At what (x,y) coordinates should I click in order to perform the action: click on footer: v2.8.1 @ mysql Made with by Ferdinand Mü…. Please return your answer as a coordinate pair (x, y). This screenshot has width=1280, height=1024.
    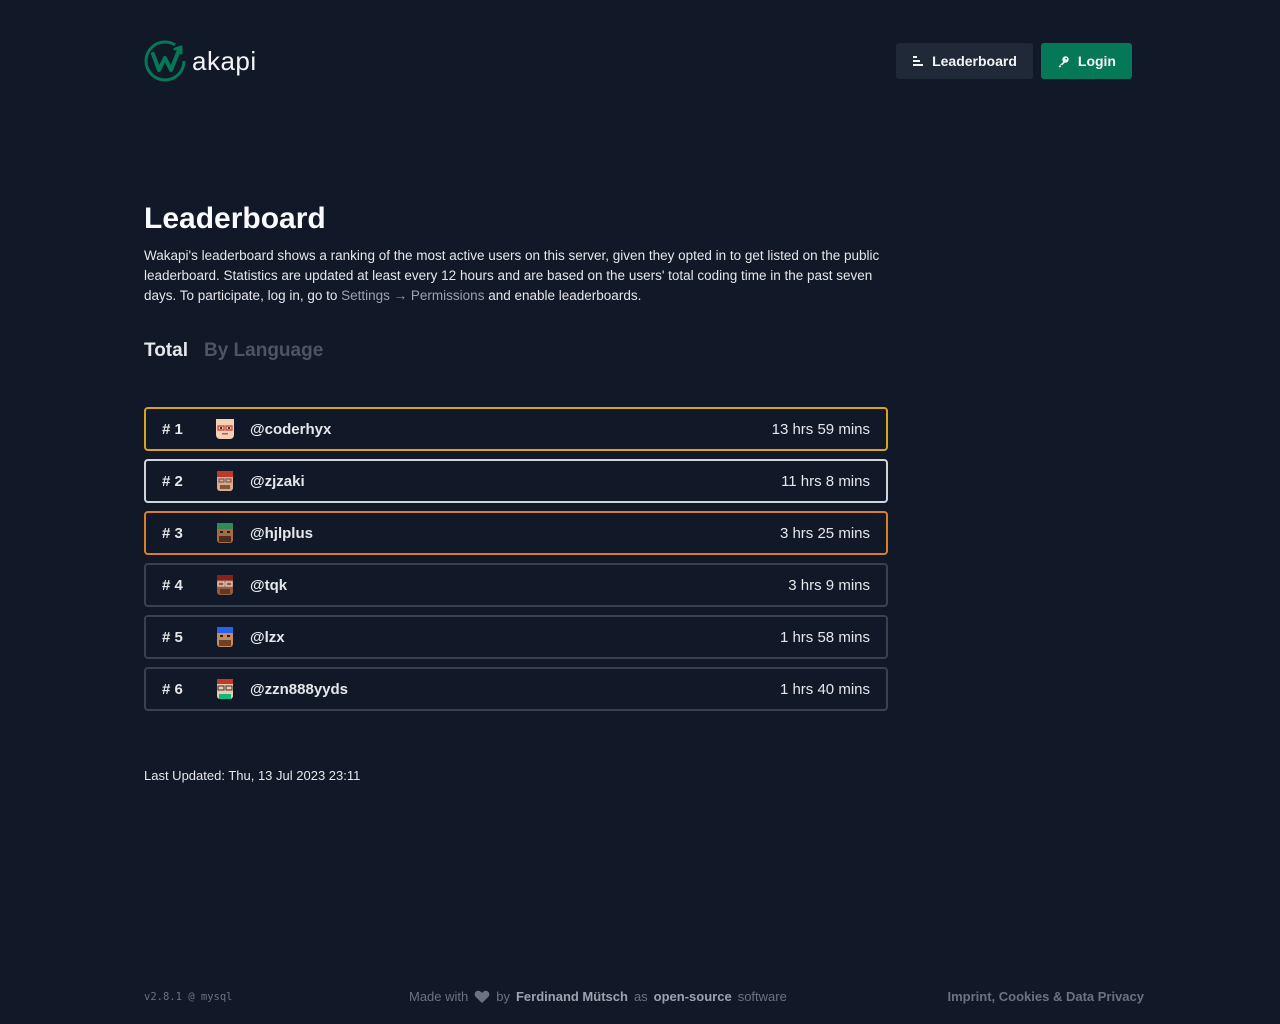
    Looking at the image, I should click on (644, 998).